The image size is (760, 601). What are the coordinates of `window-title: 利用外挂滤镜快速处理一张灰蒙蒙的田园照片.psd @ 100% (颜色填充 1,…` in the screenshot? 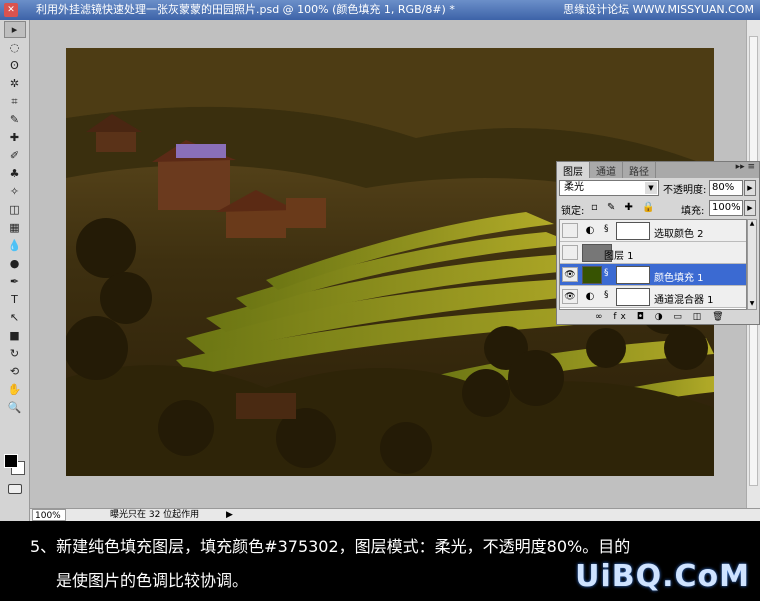 It's located at (245, 9).